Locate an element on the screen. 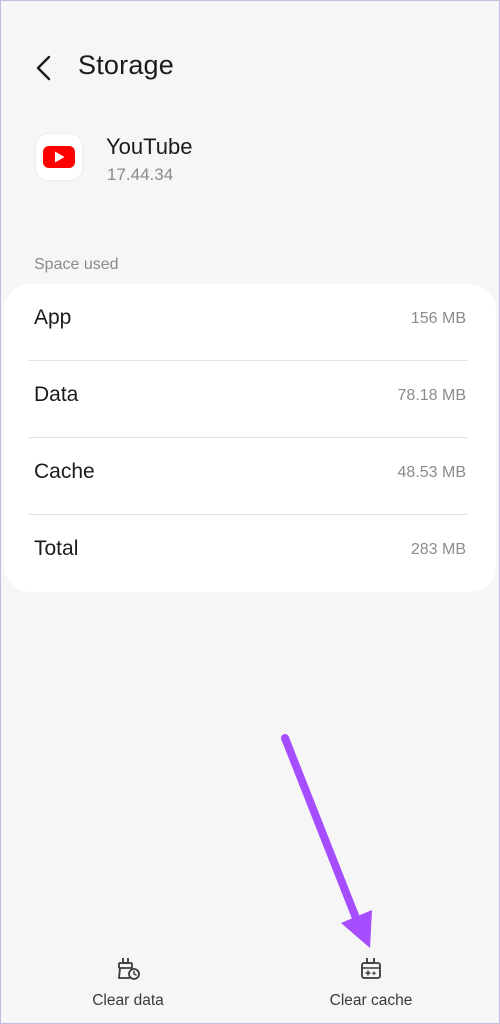 This screenshot has width=500, height=1024. storage-row-total: Total 283 MB is located at coordinates (250, 553).